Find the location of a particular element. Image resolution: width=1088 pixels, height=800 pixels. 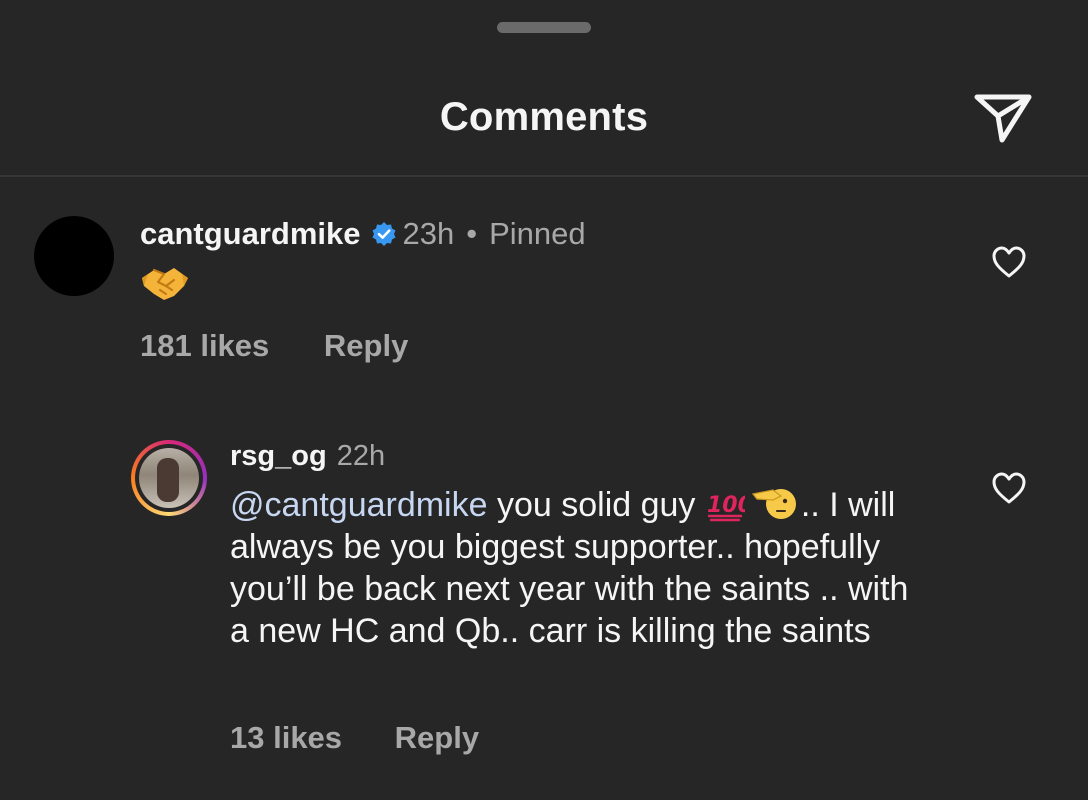

comment-header: cantguardmike 23h • Pinned is located at coordinates (363, 234).